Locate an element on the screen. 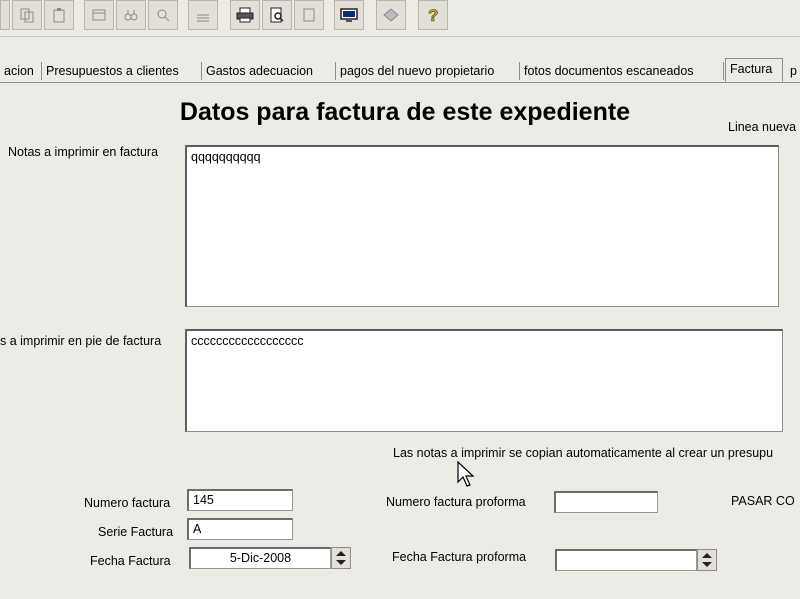 This screenshot has width=800, height=599. tab-pagos: pagos del nuevo propietario is located at coordinates (428, 71).